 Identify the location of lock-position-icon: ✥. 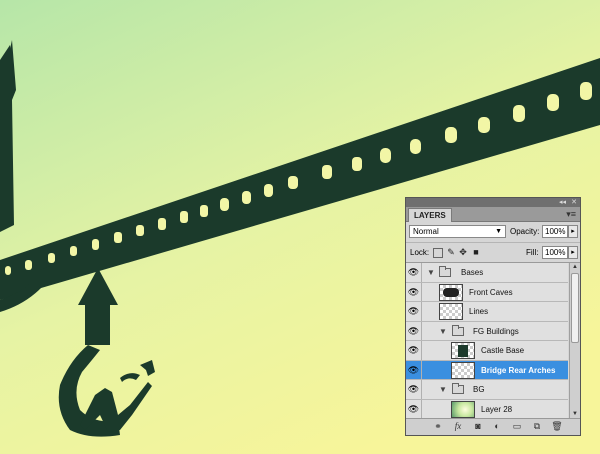
(463, 252).